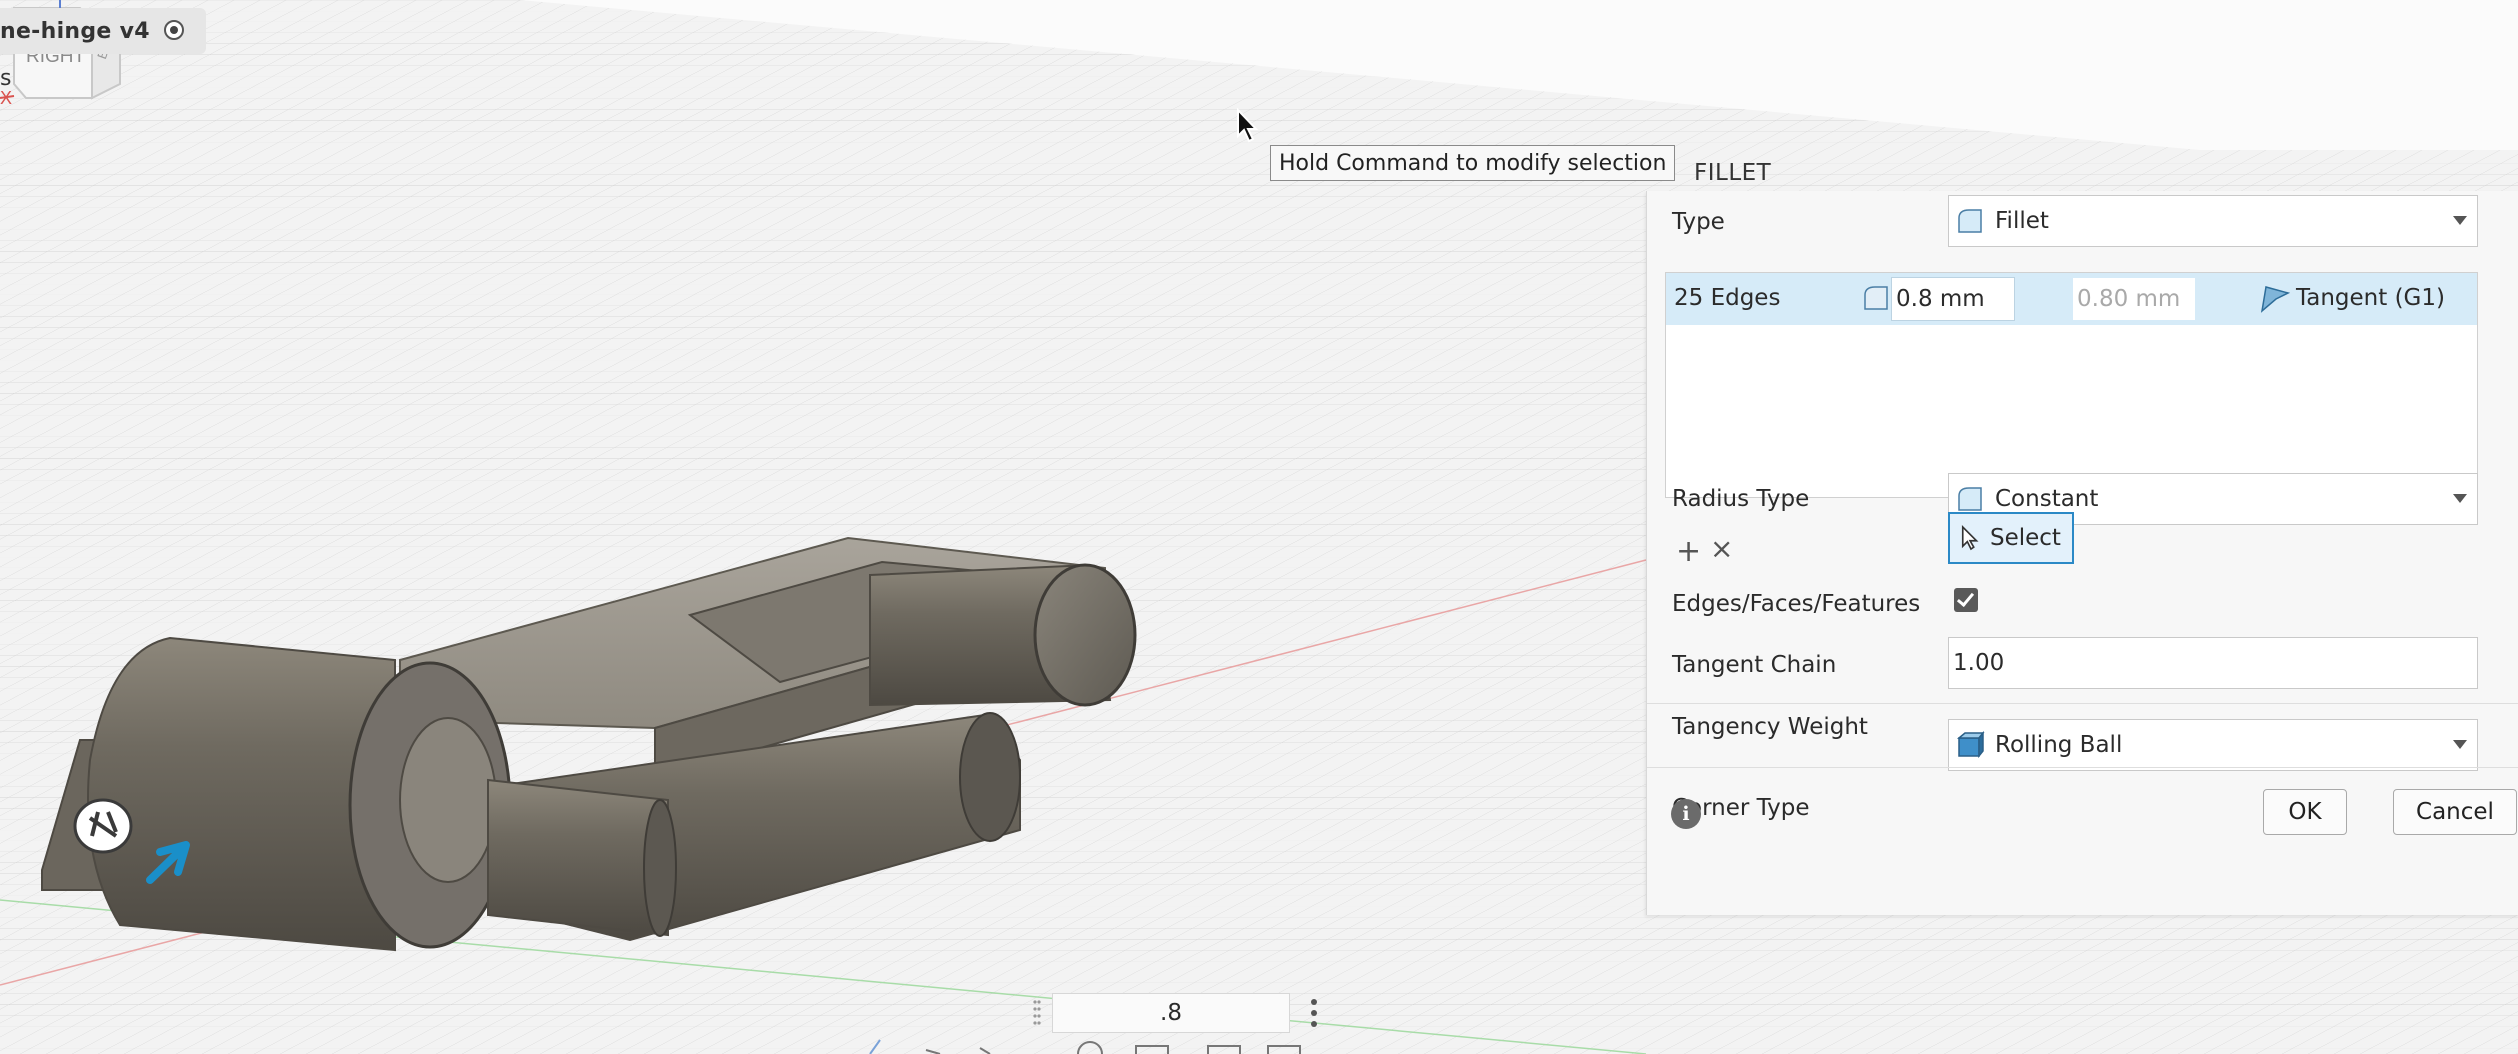  I want to click on document-tab: ne-hinge v4, so click(103, 31).